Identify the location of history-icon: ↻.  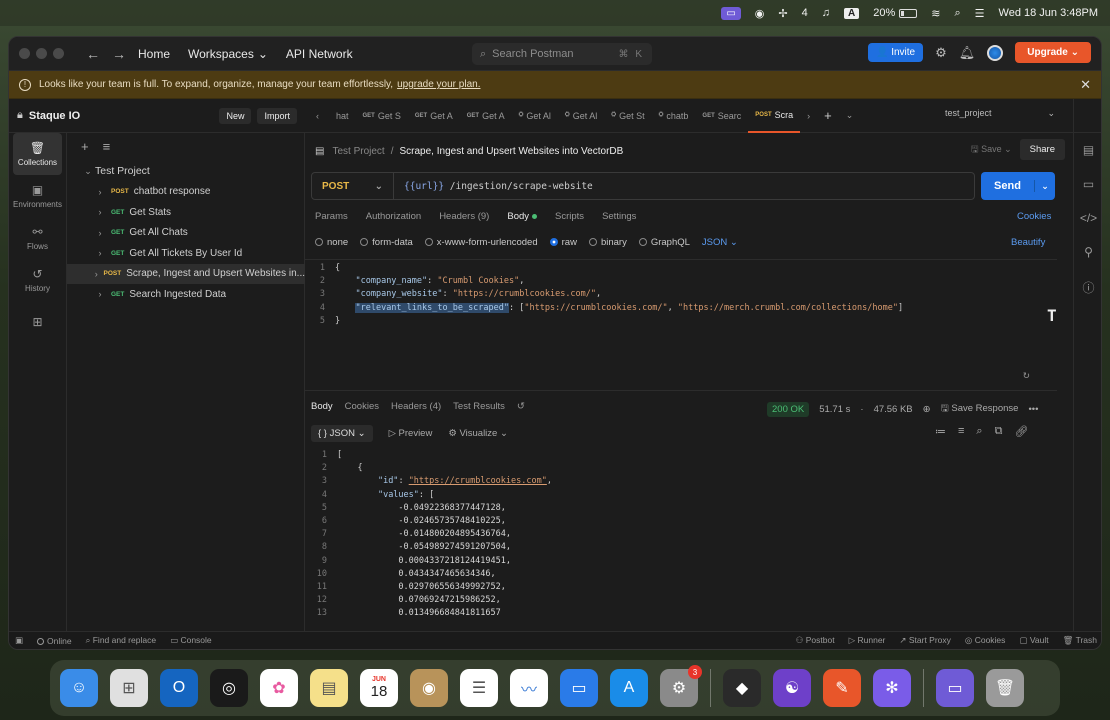
(1026, 374).